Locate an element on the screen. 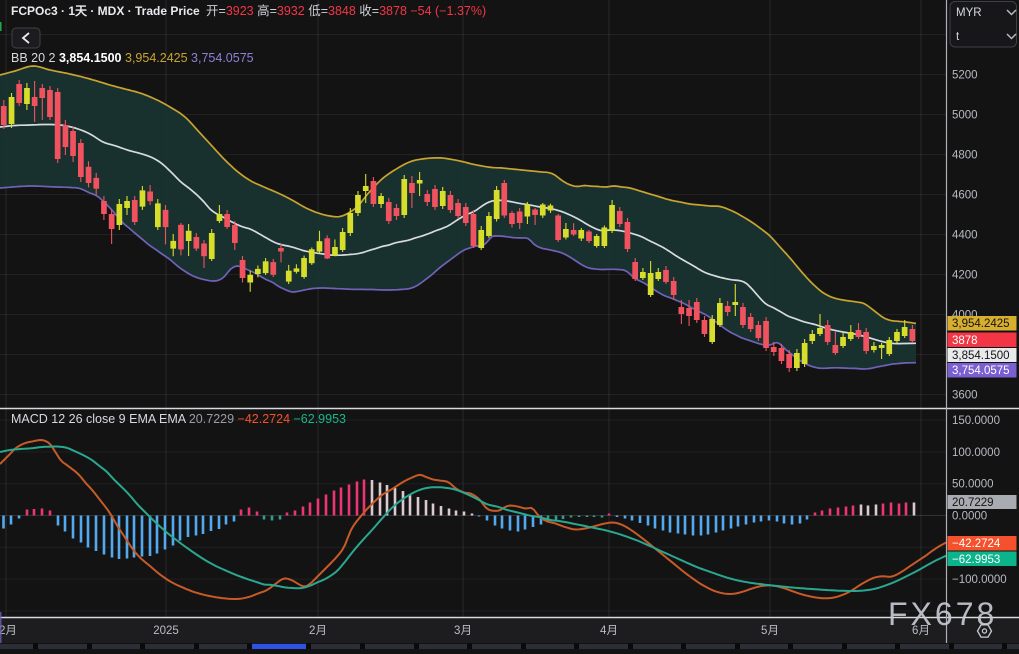 This screenshot has height=654, width=1019. svg-text: 4800 is located at coordinates (965, 156).